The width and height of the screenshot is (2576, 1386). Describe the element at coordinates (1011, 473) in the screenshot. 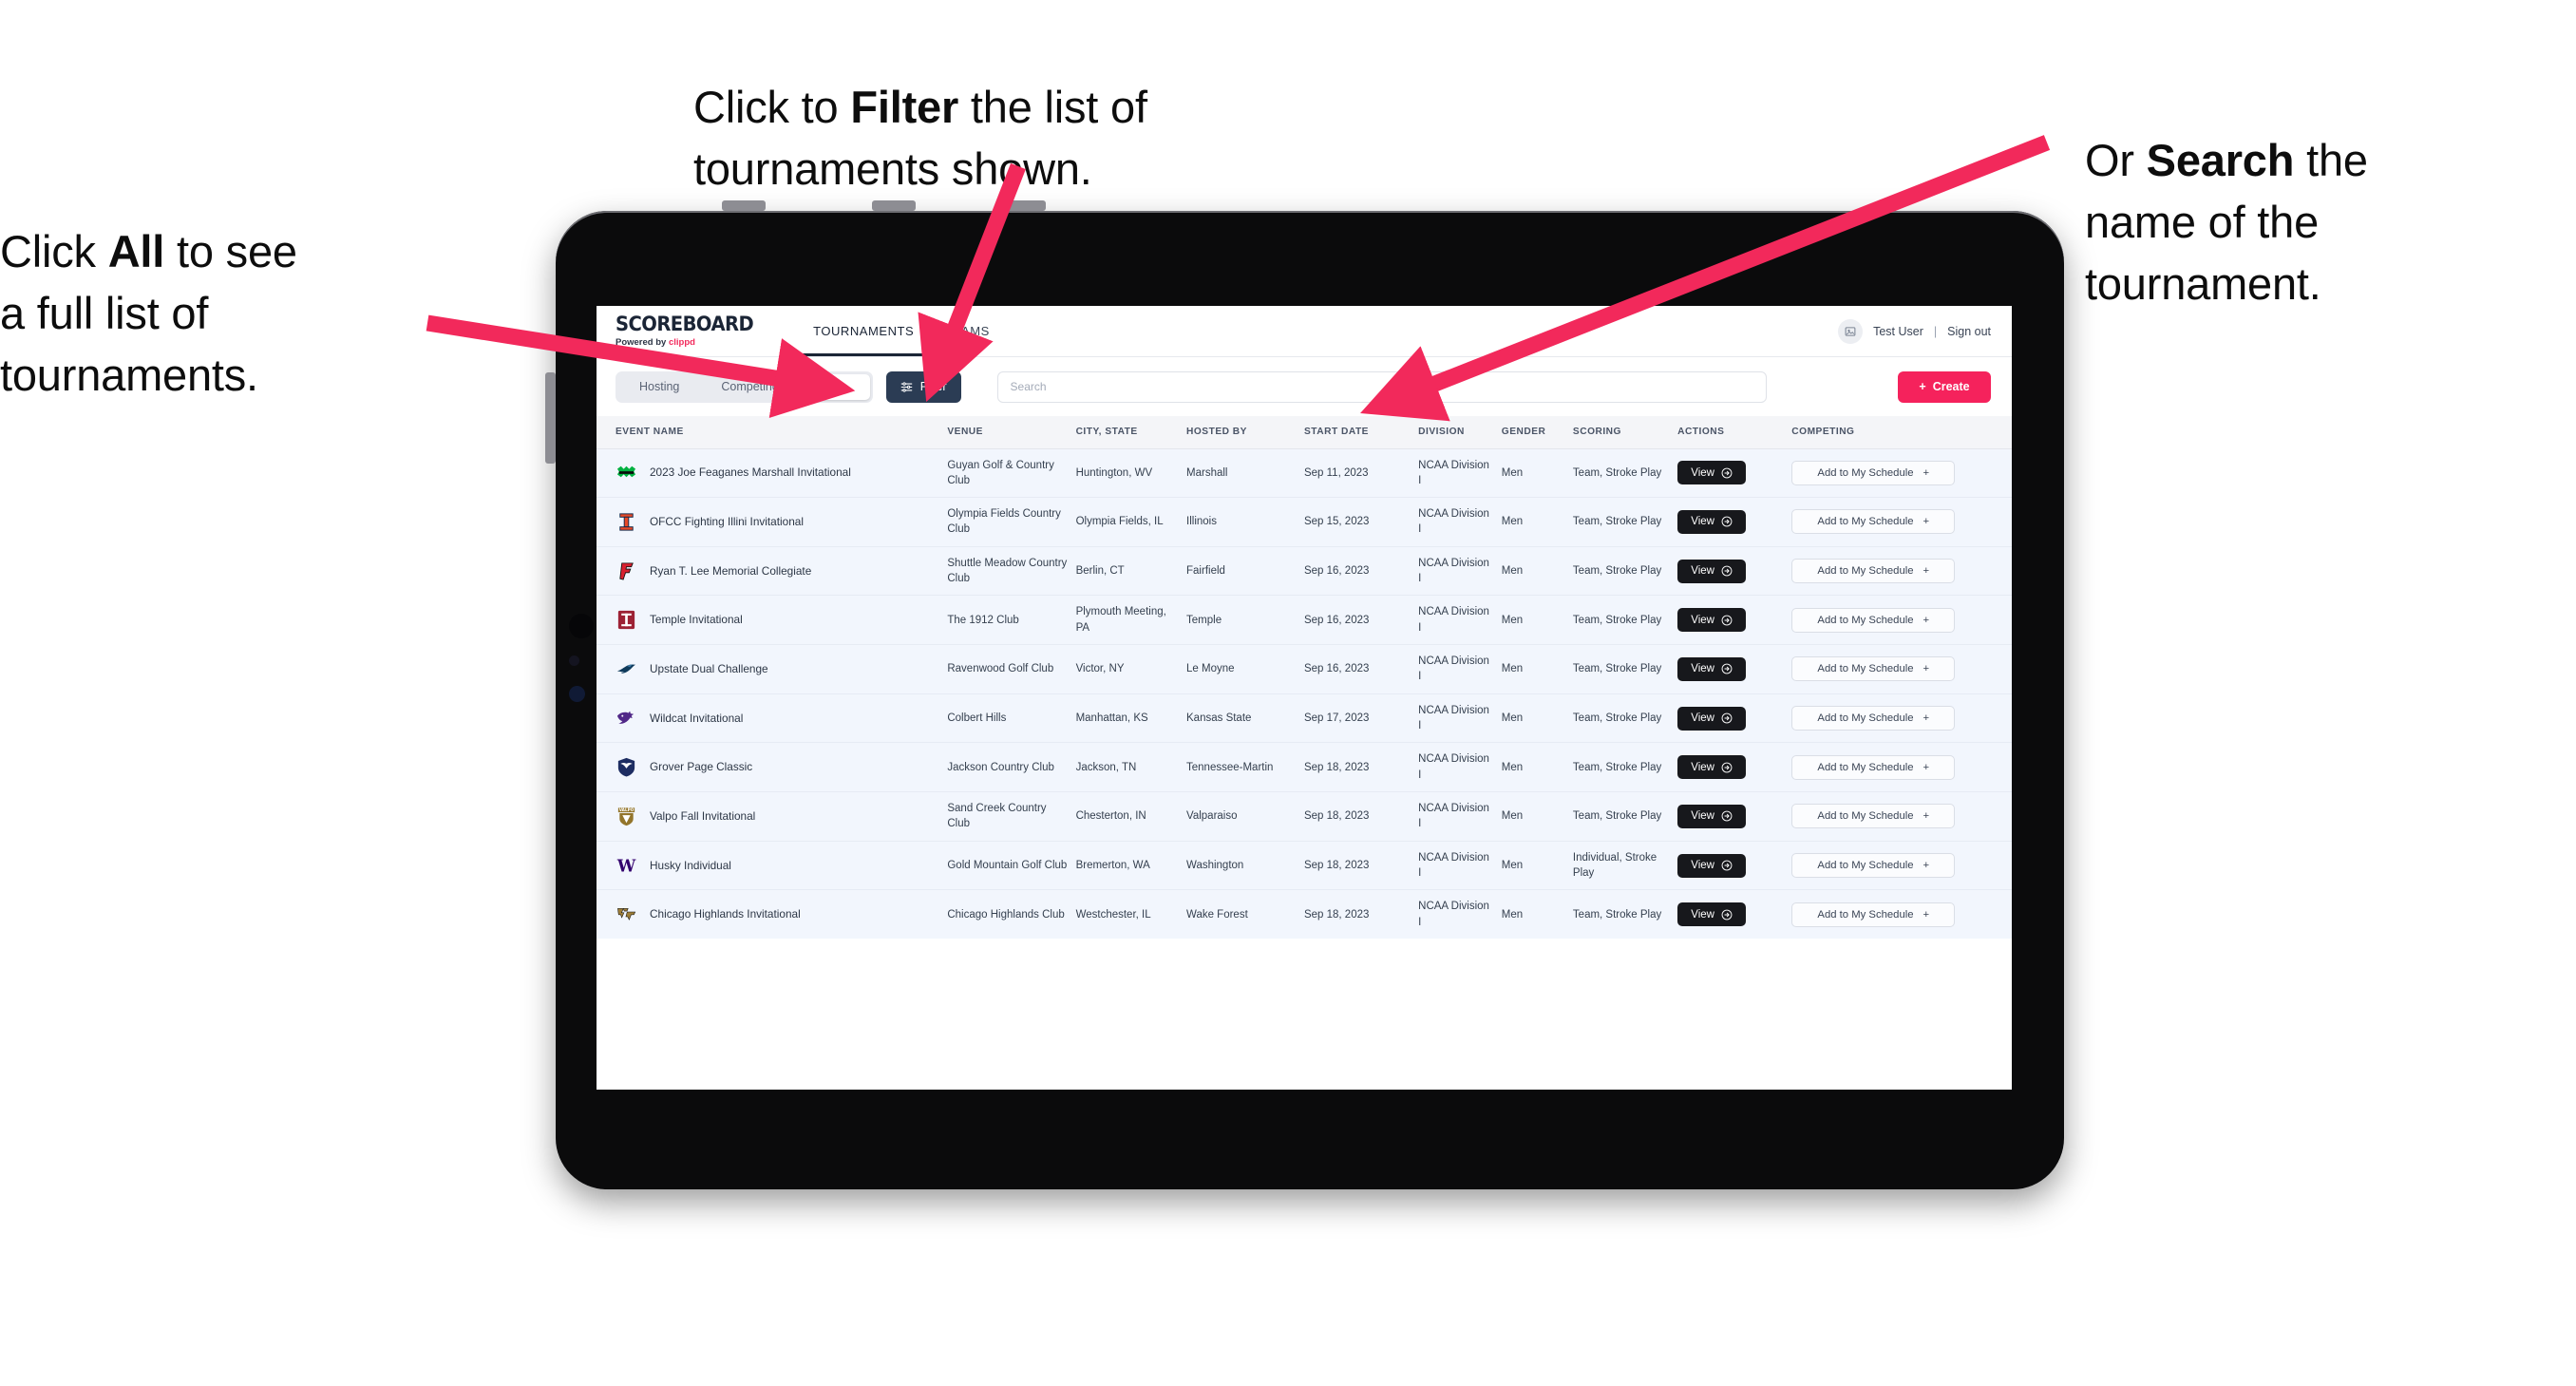

I see `cell-venue: Guyan Golf & Country Club` at that location.